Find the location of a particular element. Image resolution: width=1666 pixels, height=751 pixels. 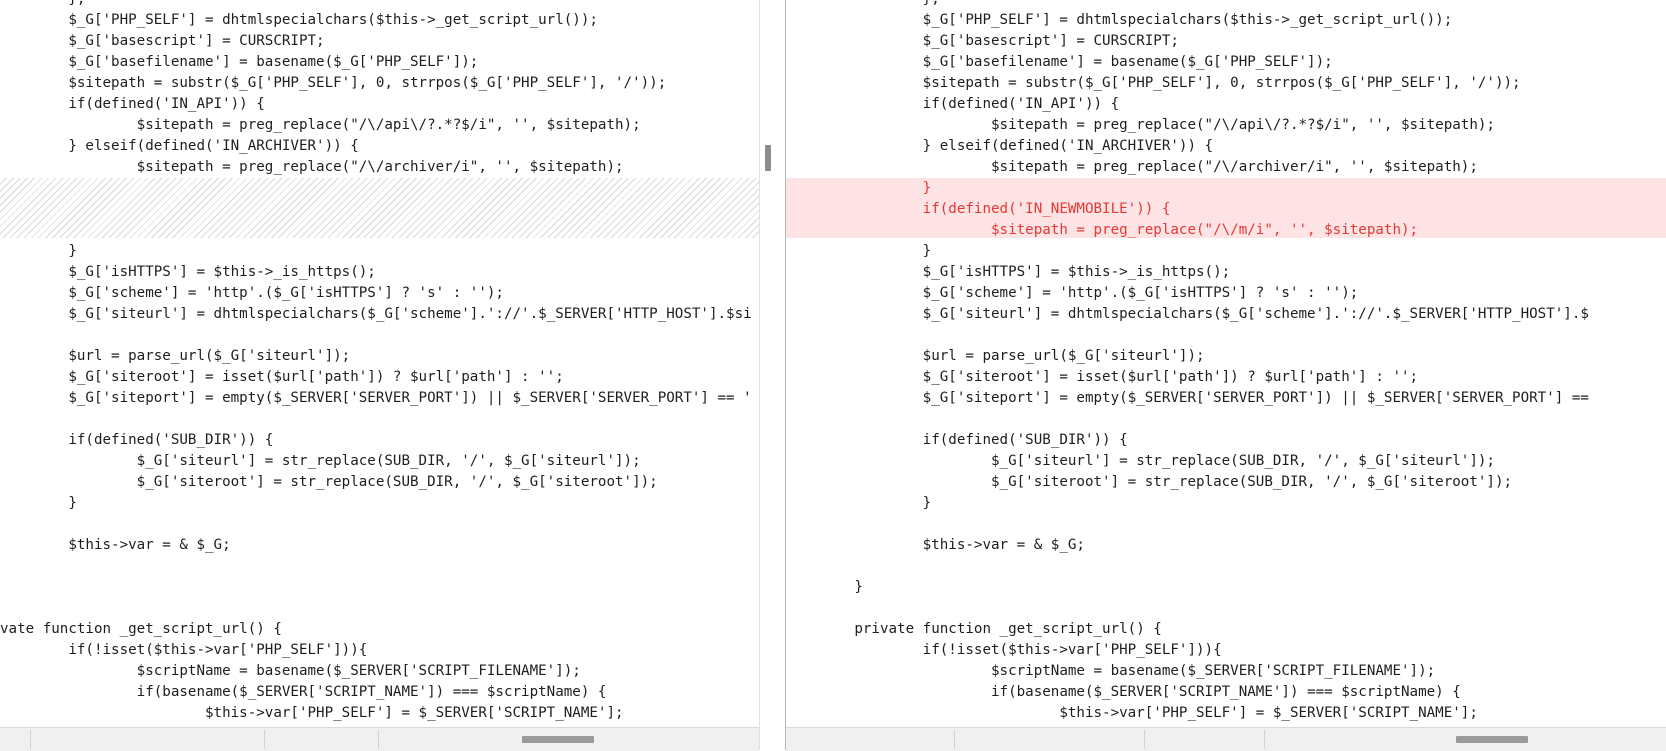

diff-gutter is located at coordinates (772, 375).